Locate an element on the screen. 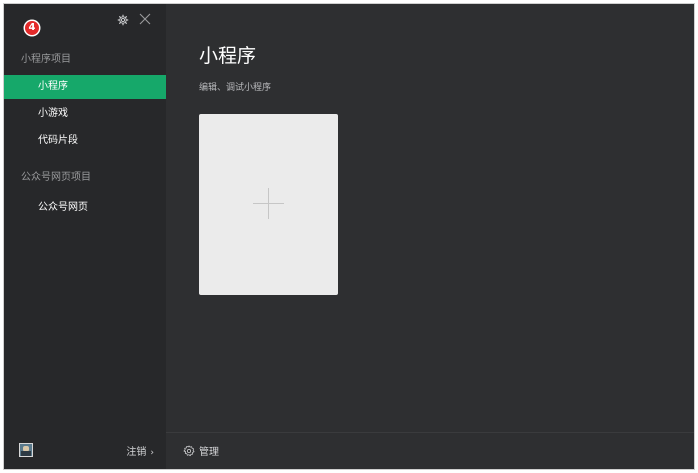  close-icon is located at coordinates (145, 19).